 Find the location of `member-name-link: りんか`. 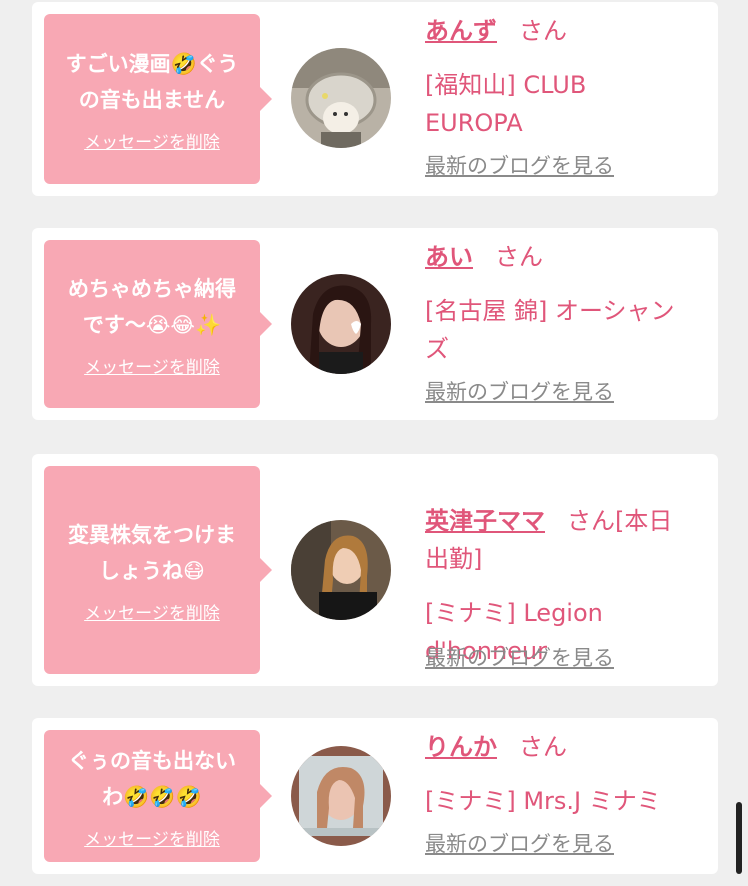

member-name-link: りんか is located at coordinates (461, 747).